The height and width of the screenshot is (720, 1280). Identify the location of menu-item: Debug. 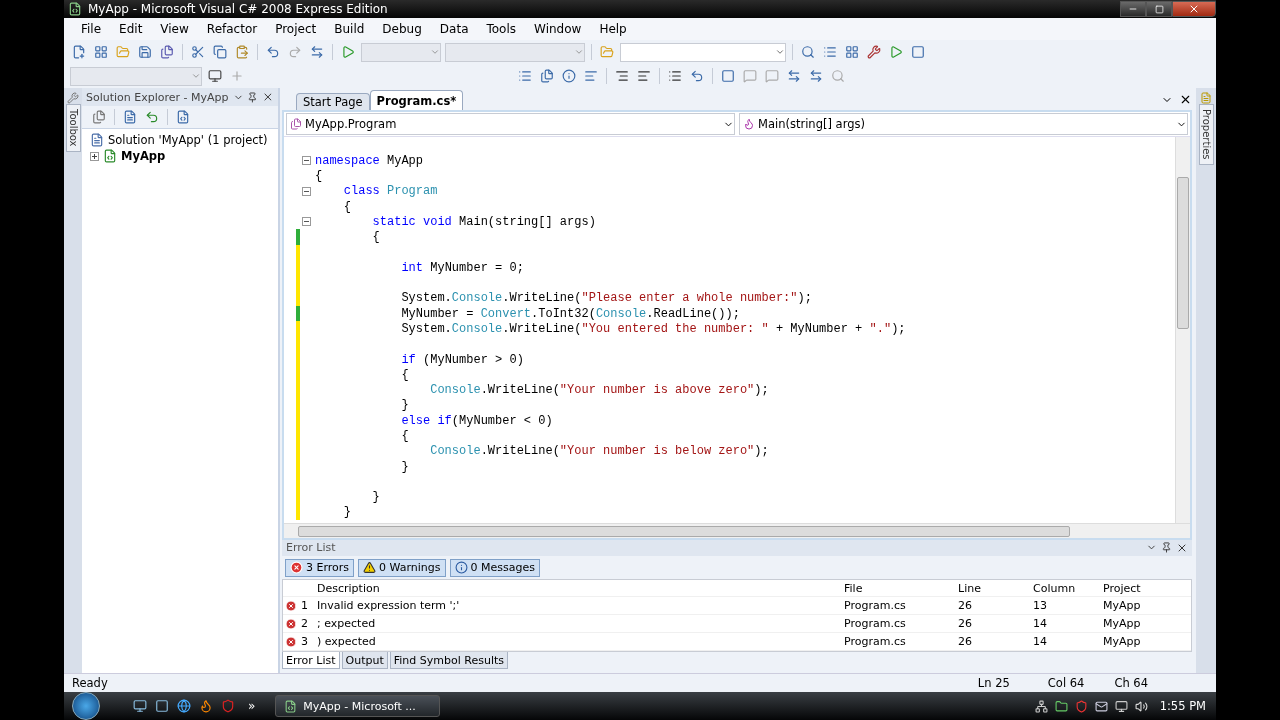
(402, 29).